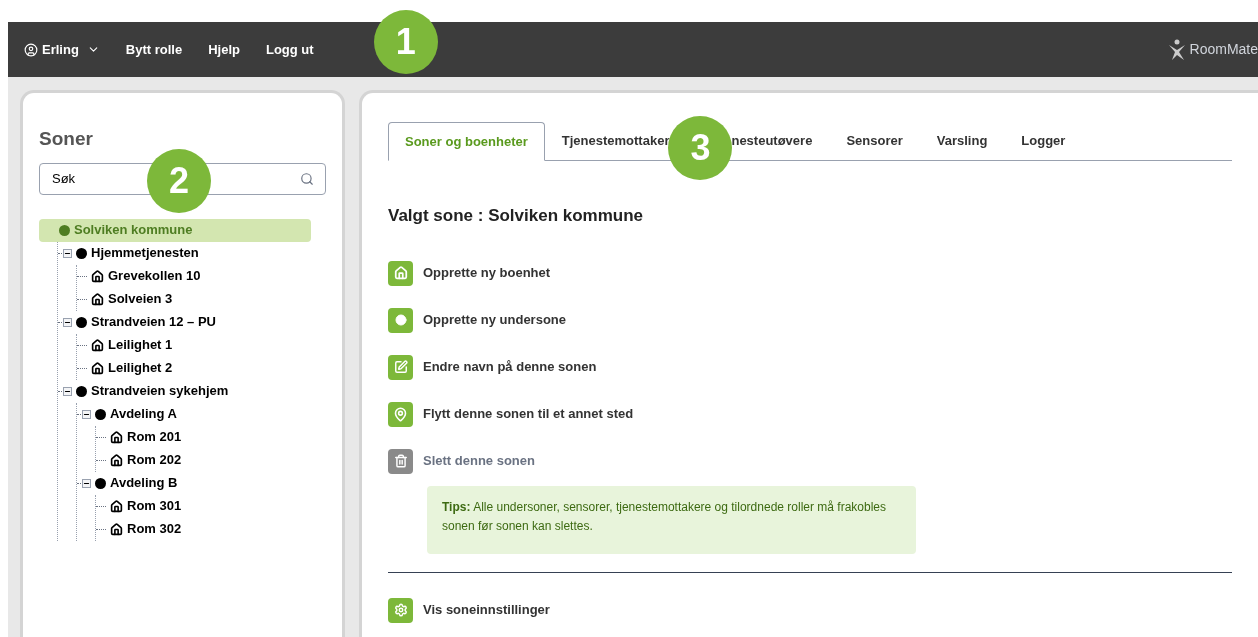 This screenshot has width=1258, height=637. Describe the element at coordinates (780, 140) in the screenshot. I see `tab: nesteutøvere` at that location.